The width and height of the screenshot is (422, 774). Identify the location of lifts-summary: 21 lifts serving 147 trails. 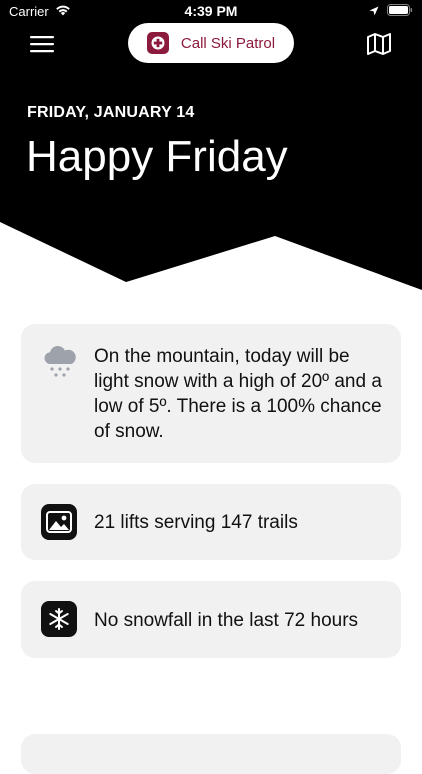
(196, 522).